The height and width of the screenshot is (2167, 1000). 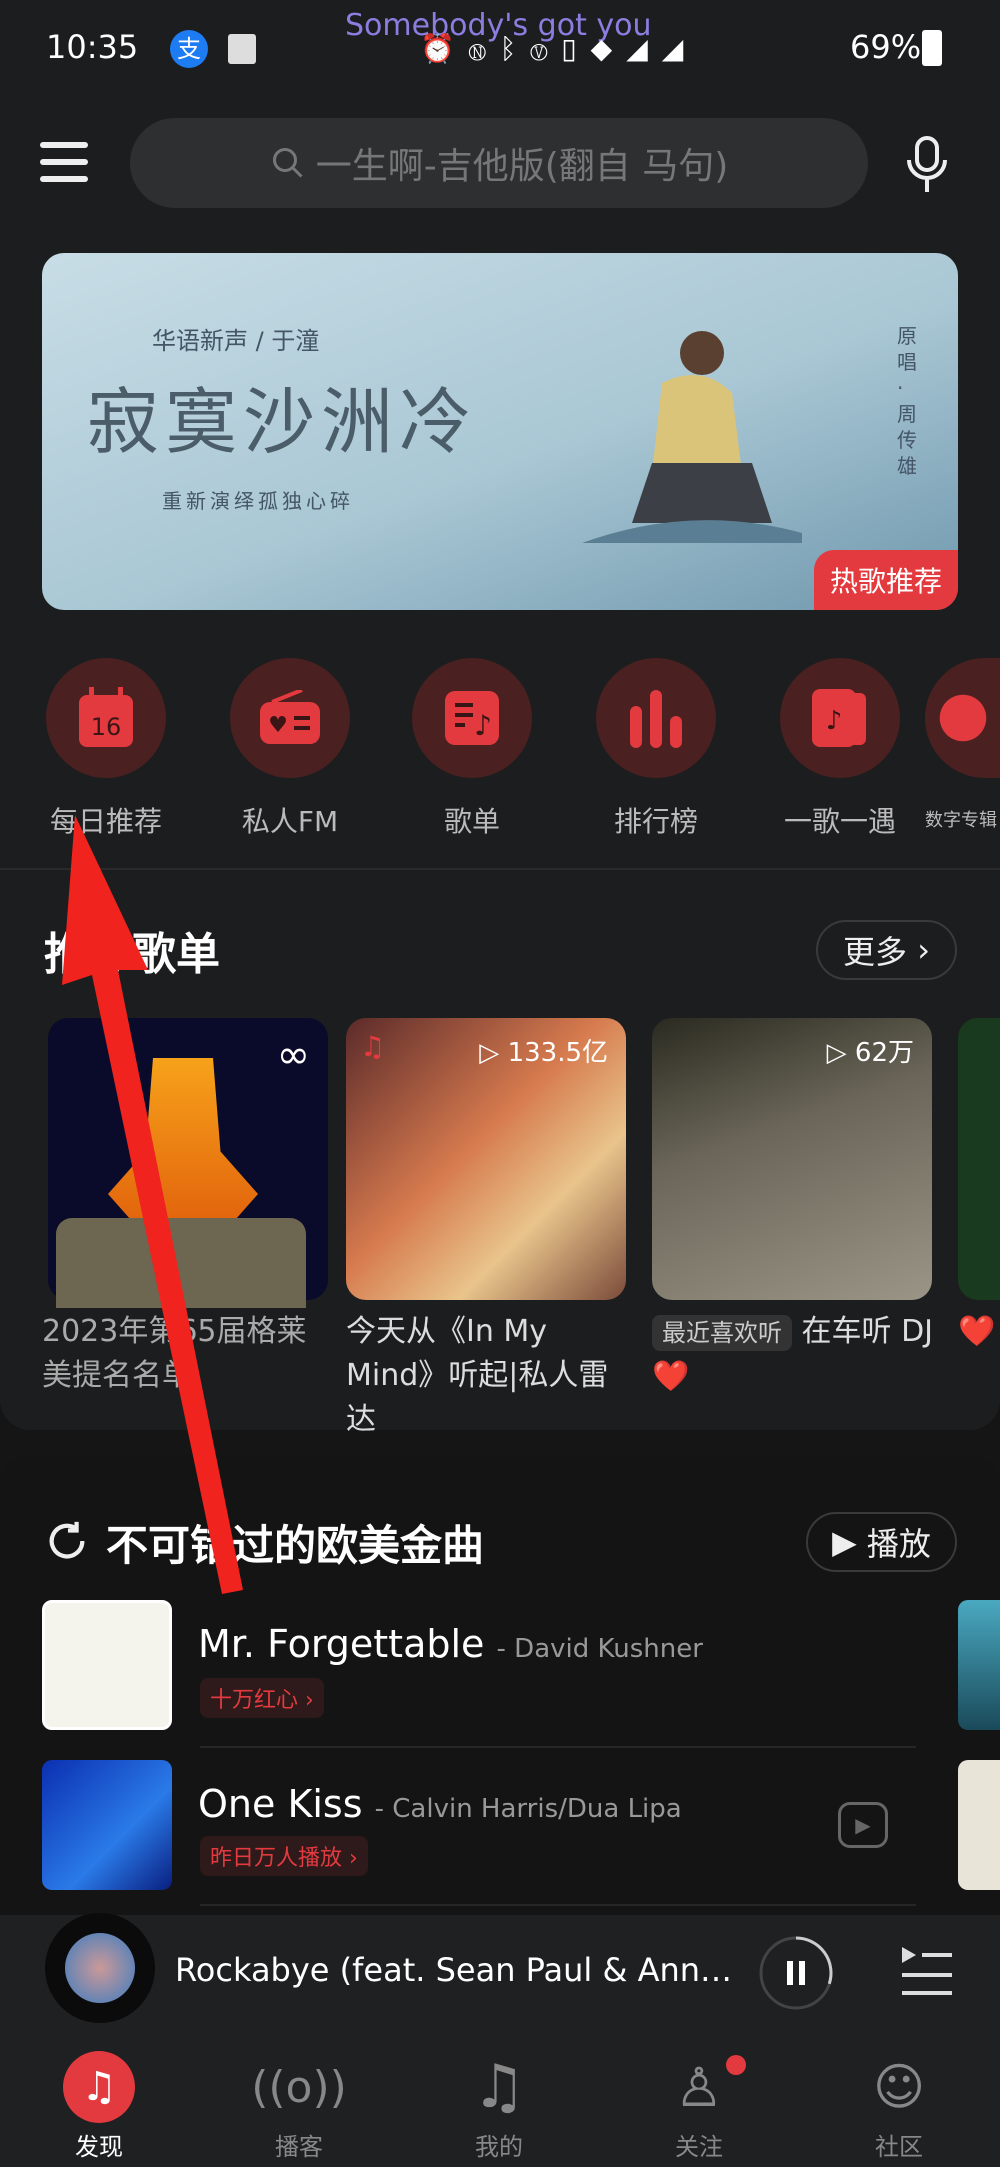 What do you see at coordinates (543, 1053) in the screenshot?
I see `play-count: ▷ 133.5亿` at bounding box center [543, 1053].